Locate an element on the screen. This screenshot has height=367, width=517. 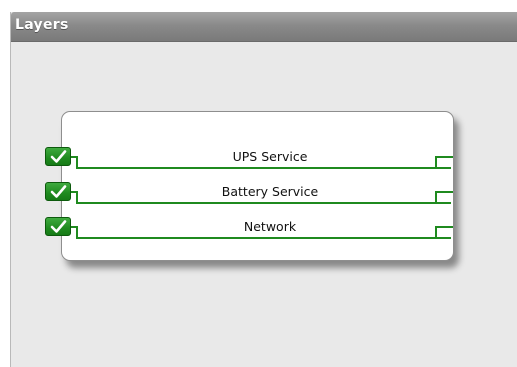
layer-checkbox-network is located at coordinates (58, 226).